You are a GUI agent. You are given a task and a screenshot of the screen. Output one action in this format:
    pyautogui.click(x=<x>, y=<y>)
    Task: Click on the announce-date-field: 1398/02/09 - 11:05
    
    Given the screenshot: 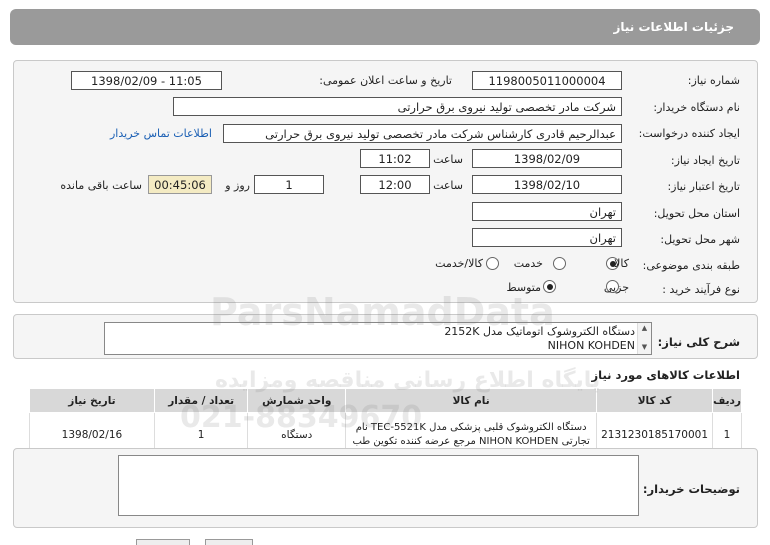 What is the action you would take?
    pyautogui.click(x=146, y=80)
    